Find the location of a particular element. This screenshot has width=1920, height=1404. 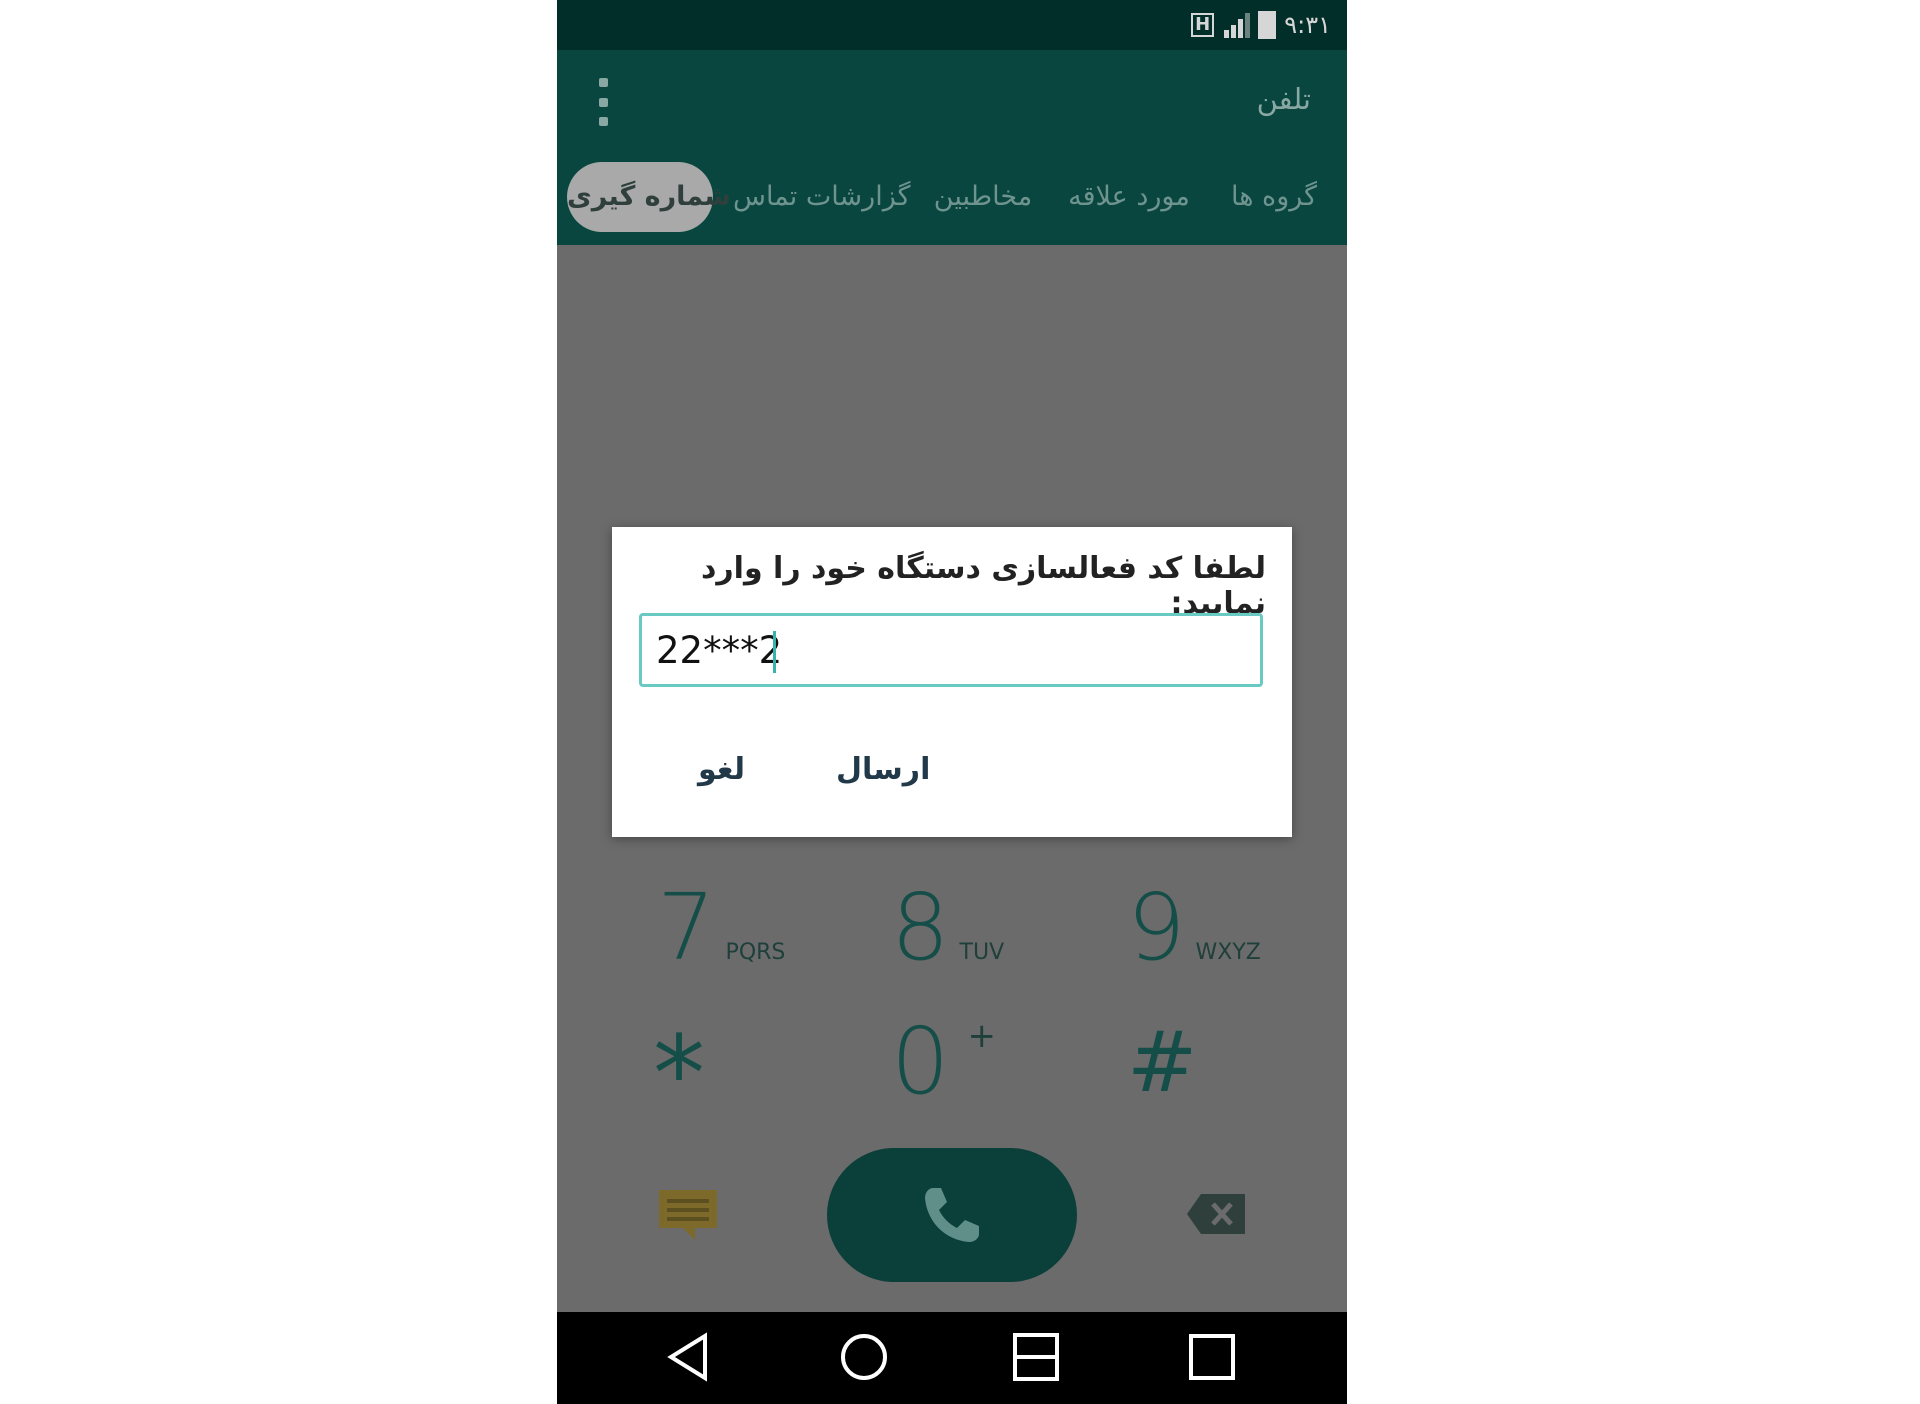

home-icon is located at coordinates (864, 1359).